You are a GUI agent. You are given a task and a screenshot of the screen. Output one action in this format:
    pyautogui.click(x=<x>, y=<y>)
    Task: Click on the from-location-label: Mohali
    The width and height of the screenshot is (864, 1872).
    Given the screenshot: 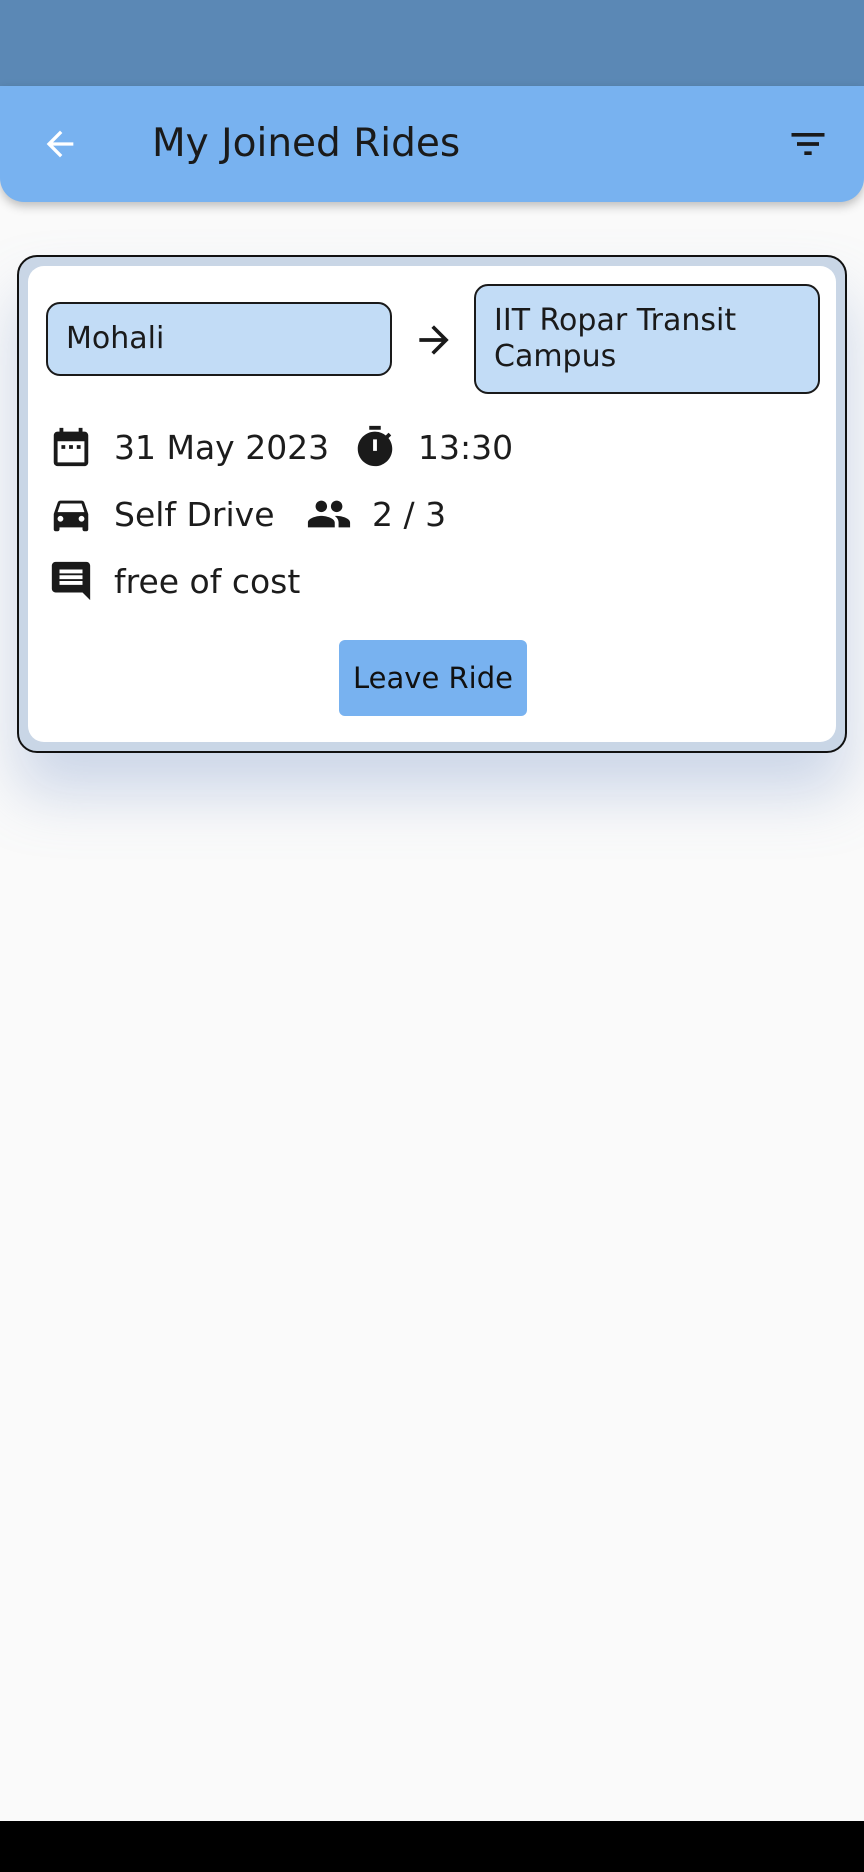 What is the action you would take?
    pyautogui.click(x=115, y=338)
    